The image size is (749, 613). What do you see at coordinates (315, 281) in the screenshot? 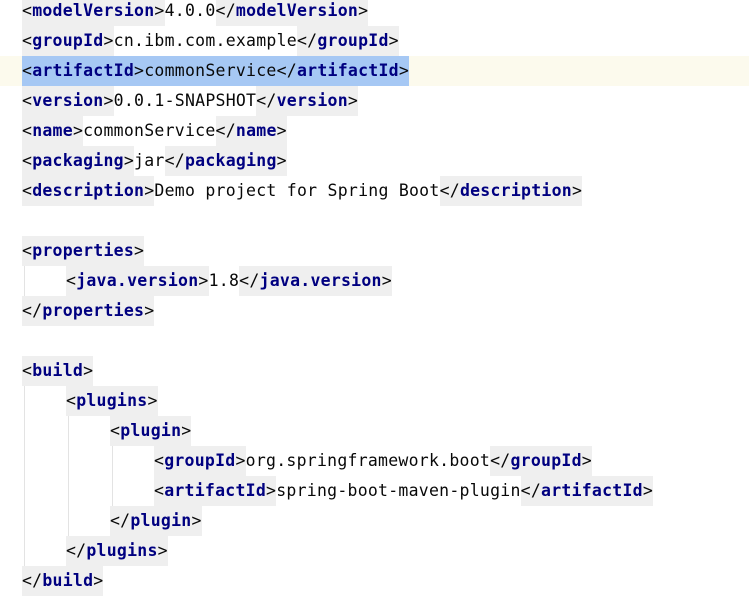
I see `xml-closing-tag: </java.version>` at bounding box center [315, 281].